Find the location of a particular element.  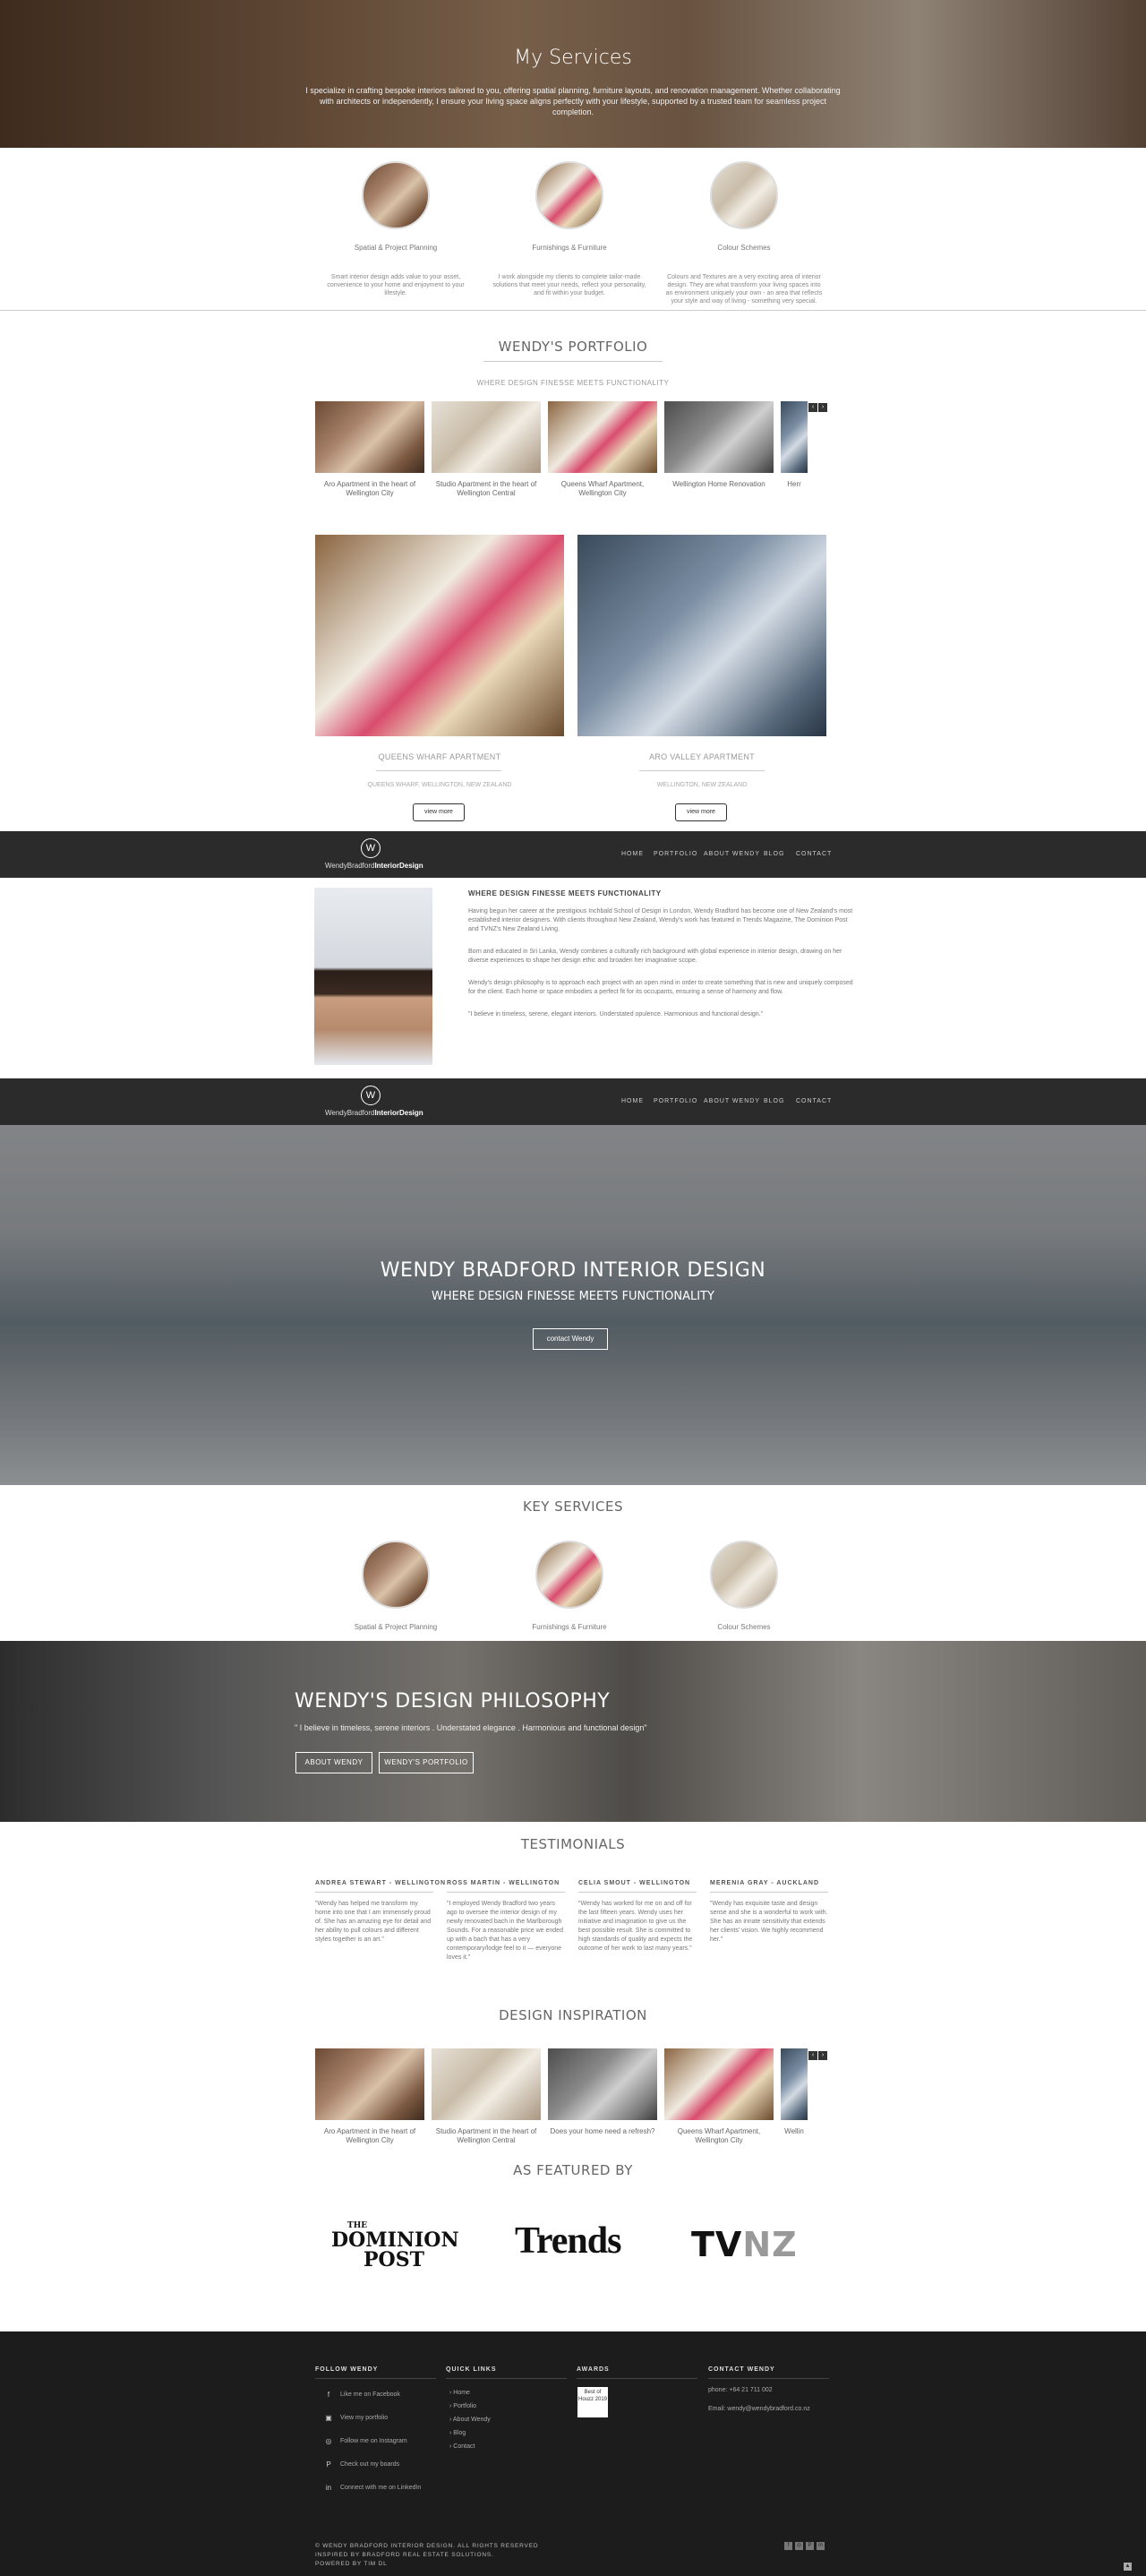

key-service-label: Colour Schemes is located at coordinates (744, 1627).